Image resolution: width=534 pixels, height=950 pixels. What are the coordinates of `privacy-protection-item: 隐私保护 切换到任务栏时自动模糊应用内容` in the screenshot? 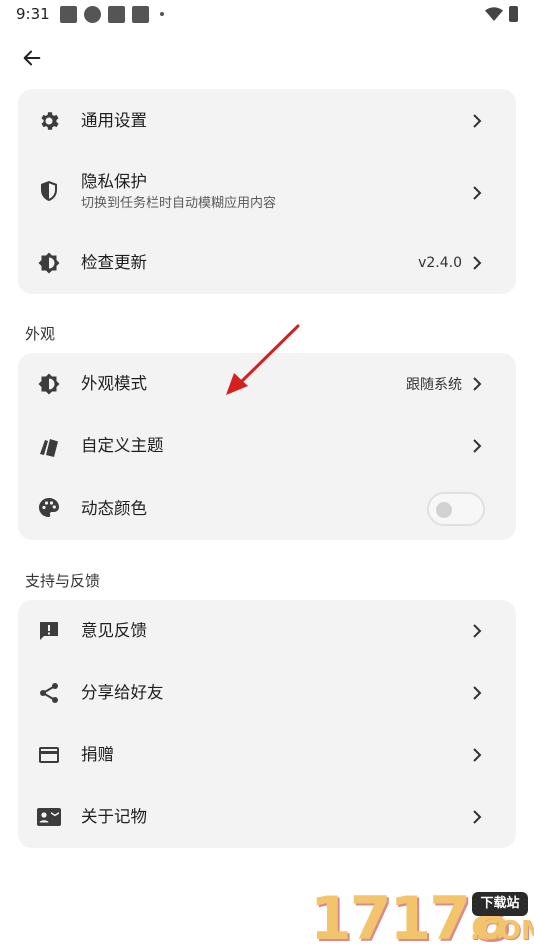 It's located at (267, 193).